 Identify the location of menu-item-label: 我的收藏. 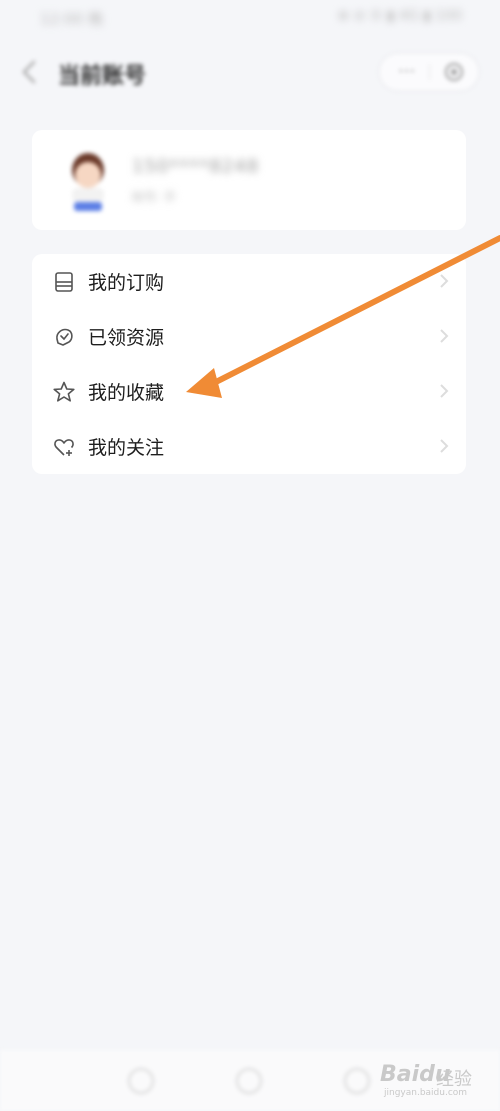
(126, 393).